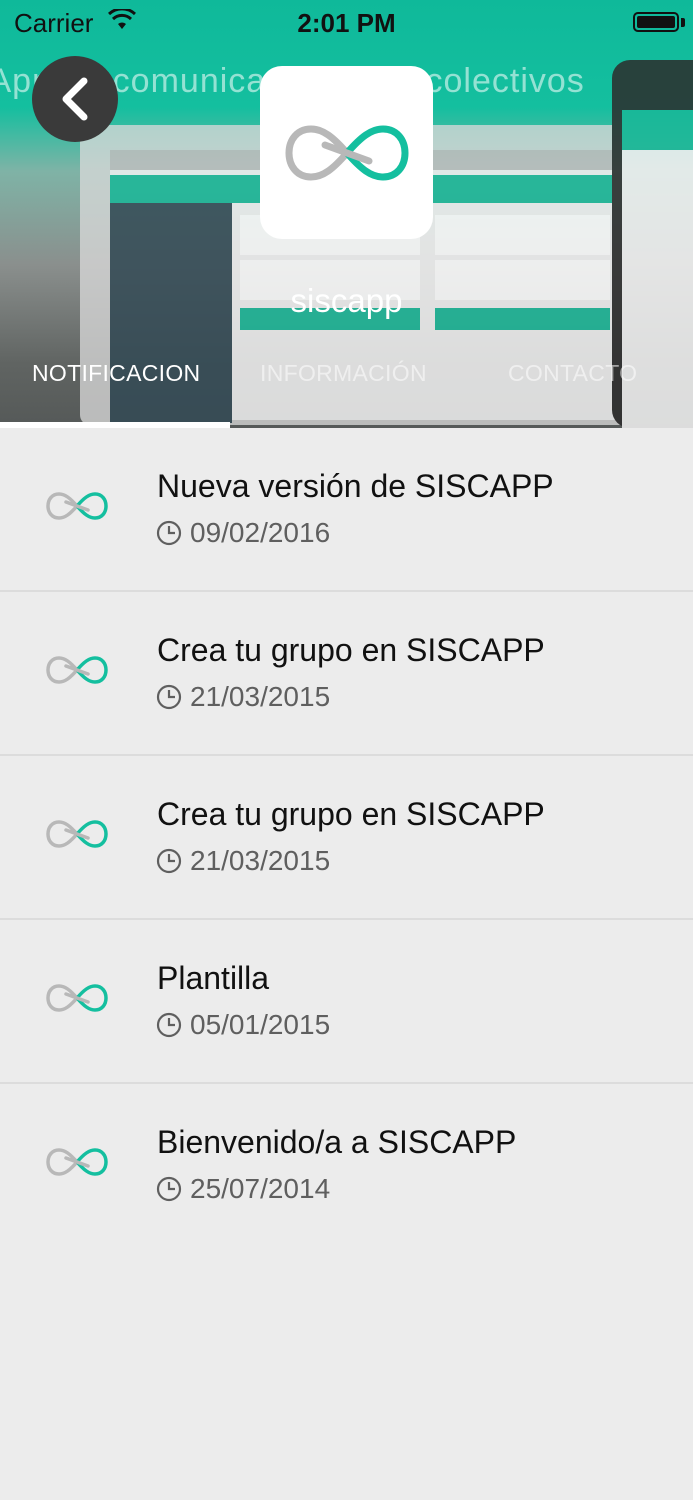 The height and width of the screenshot is (1500, 693). Describe the element at coordinates (346, 1166) in the screenshot. I see `list-item: Bienvenido/a a SISCAPP 25/07/2014` at that location.